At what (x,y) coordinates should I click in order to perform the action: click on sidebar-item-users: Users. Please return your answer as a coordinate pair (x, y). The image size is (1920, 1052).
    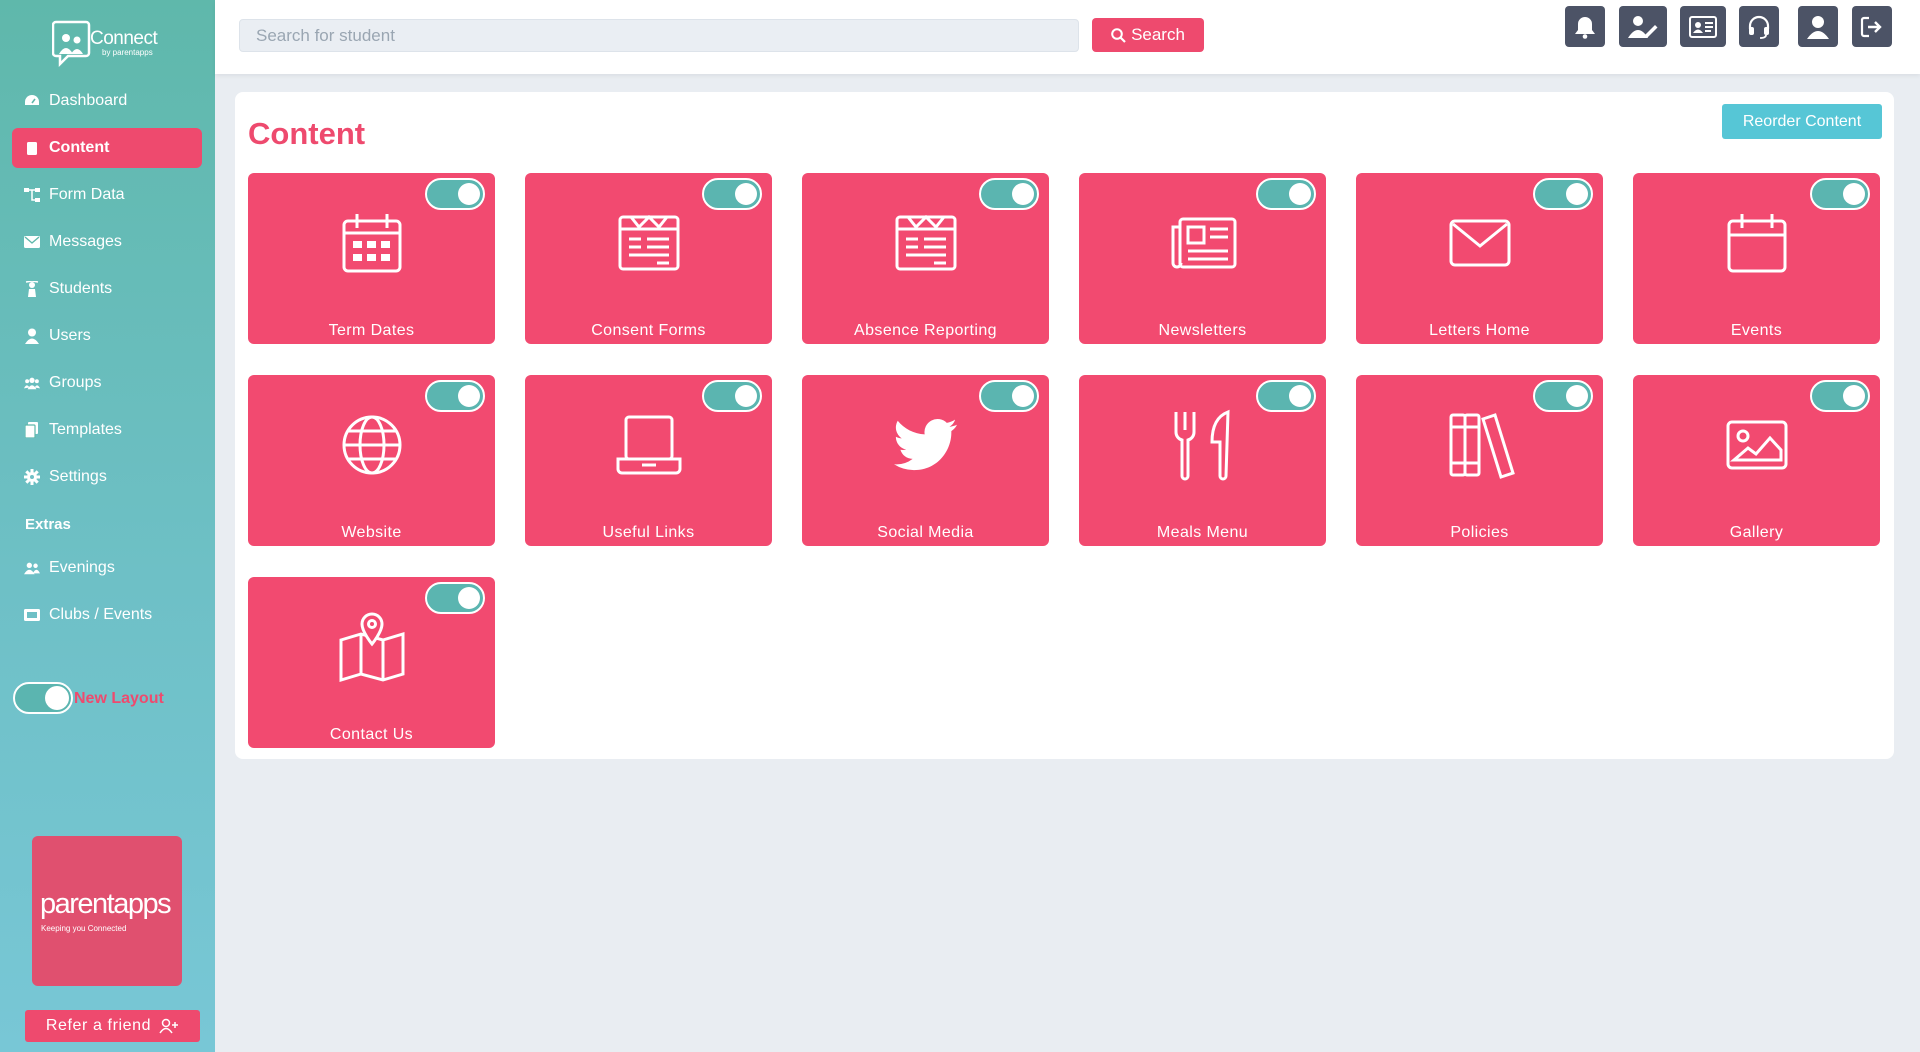
    Looking at the image, I should click on (107, 336).